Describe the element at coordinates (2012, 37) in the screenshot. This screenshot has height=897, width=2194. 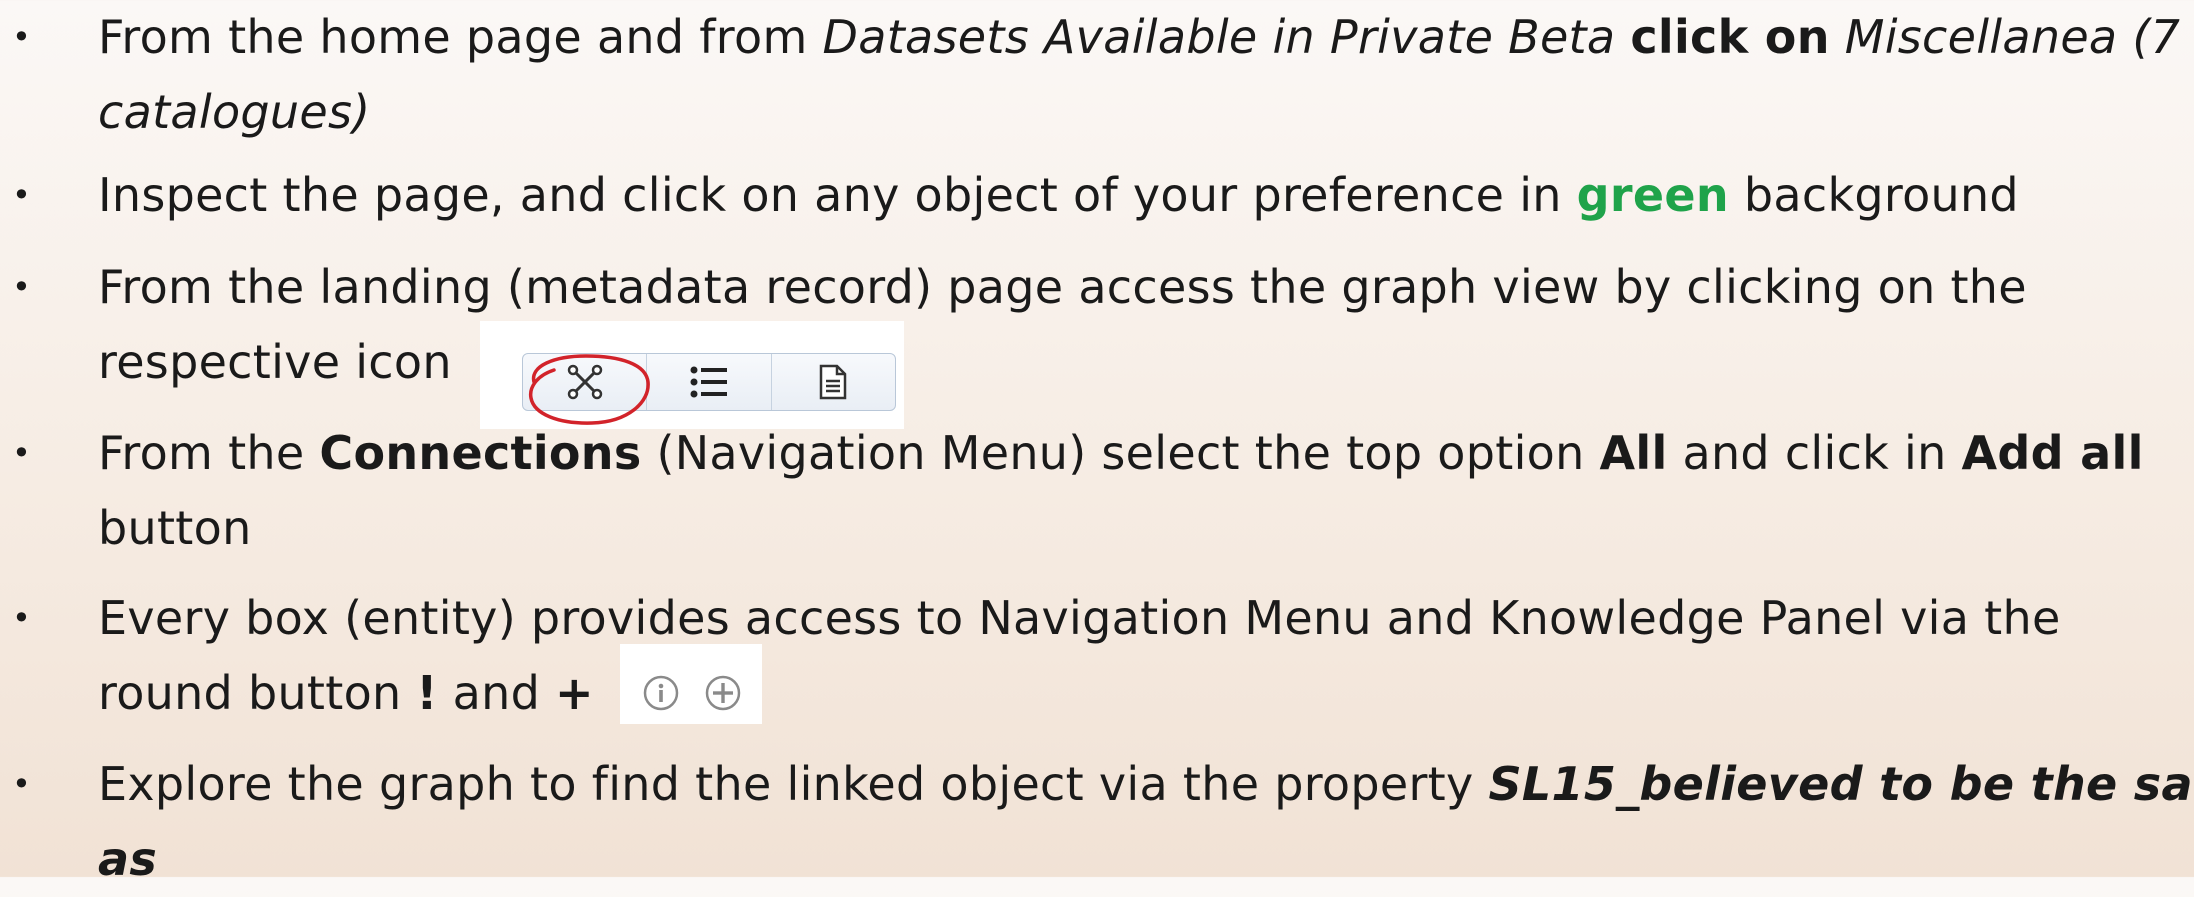
I see `miscellanea-text: Miscellanea (7` at that location.